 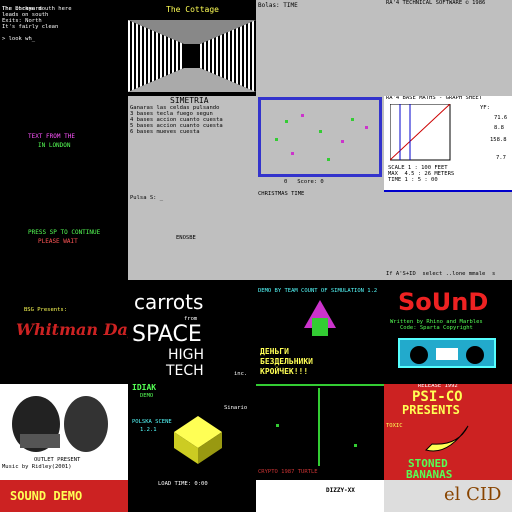 What do you see at coordinates (58, 241) in the screenshot?
I see `dark-title-line: PLEASE WAIT` at bounding box center [58, 241].